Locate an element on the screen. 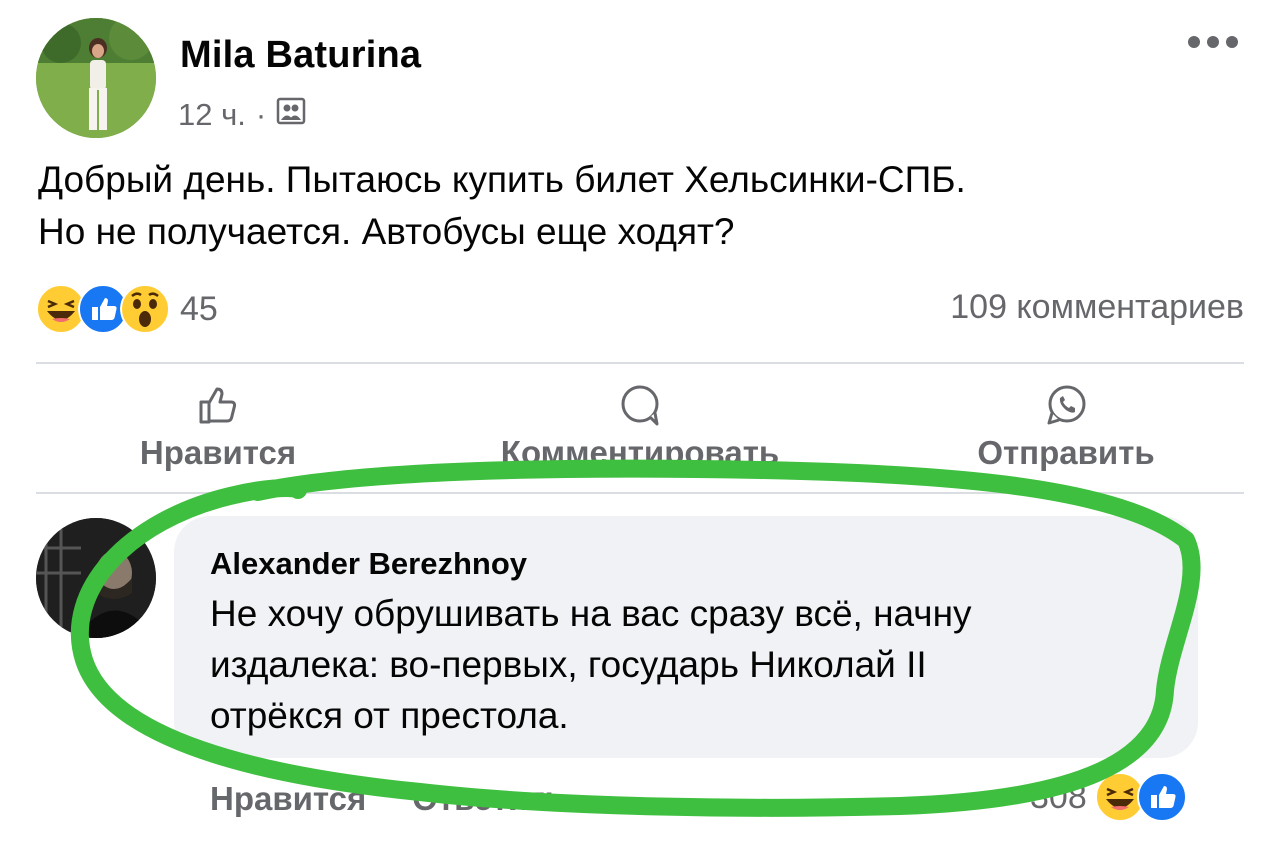 The image size is (1280, 844). post-text-line: Но не получается. Автобусы еще ходят? is located at coordinates (386, 231).